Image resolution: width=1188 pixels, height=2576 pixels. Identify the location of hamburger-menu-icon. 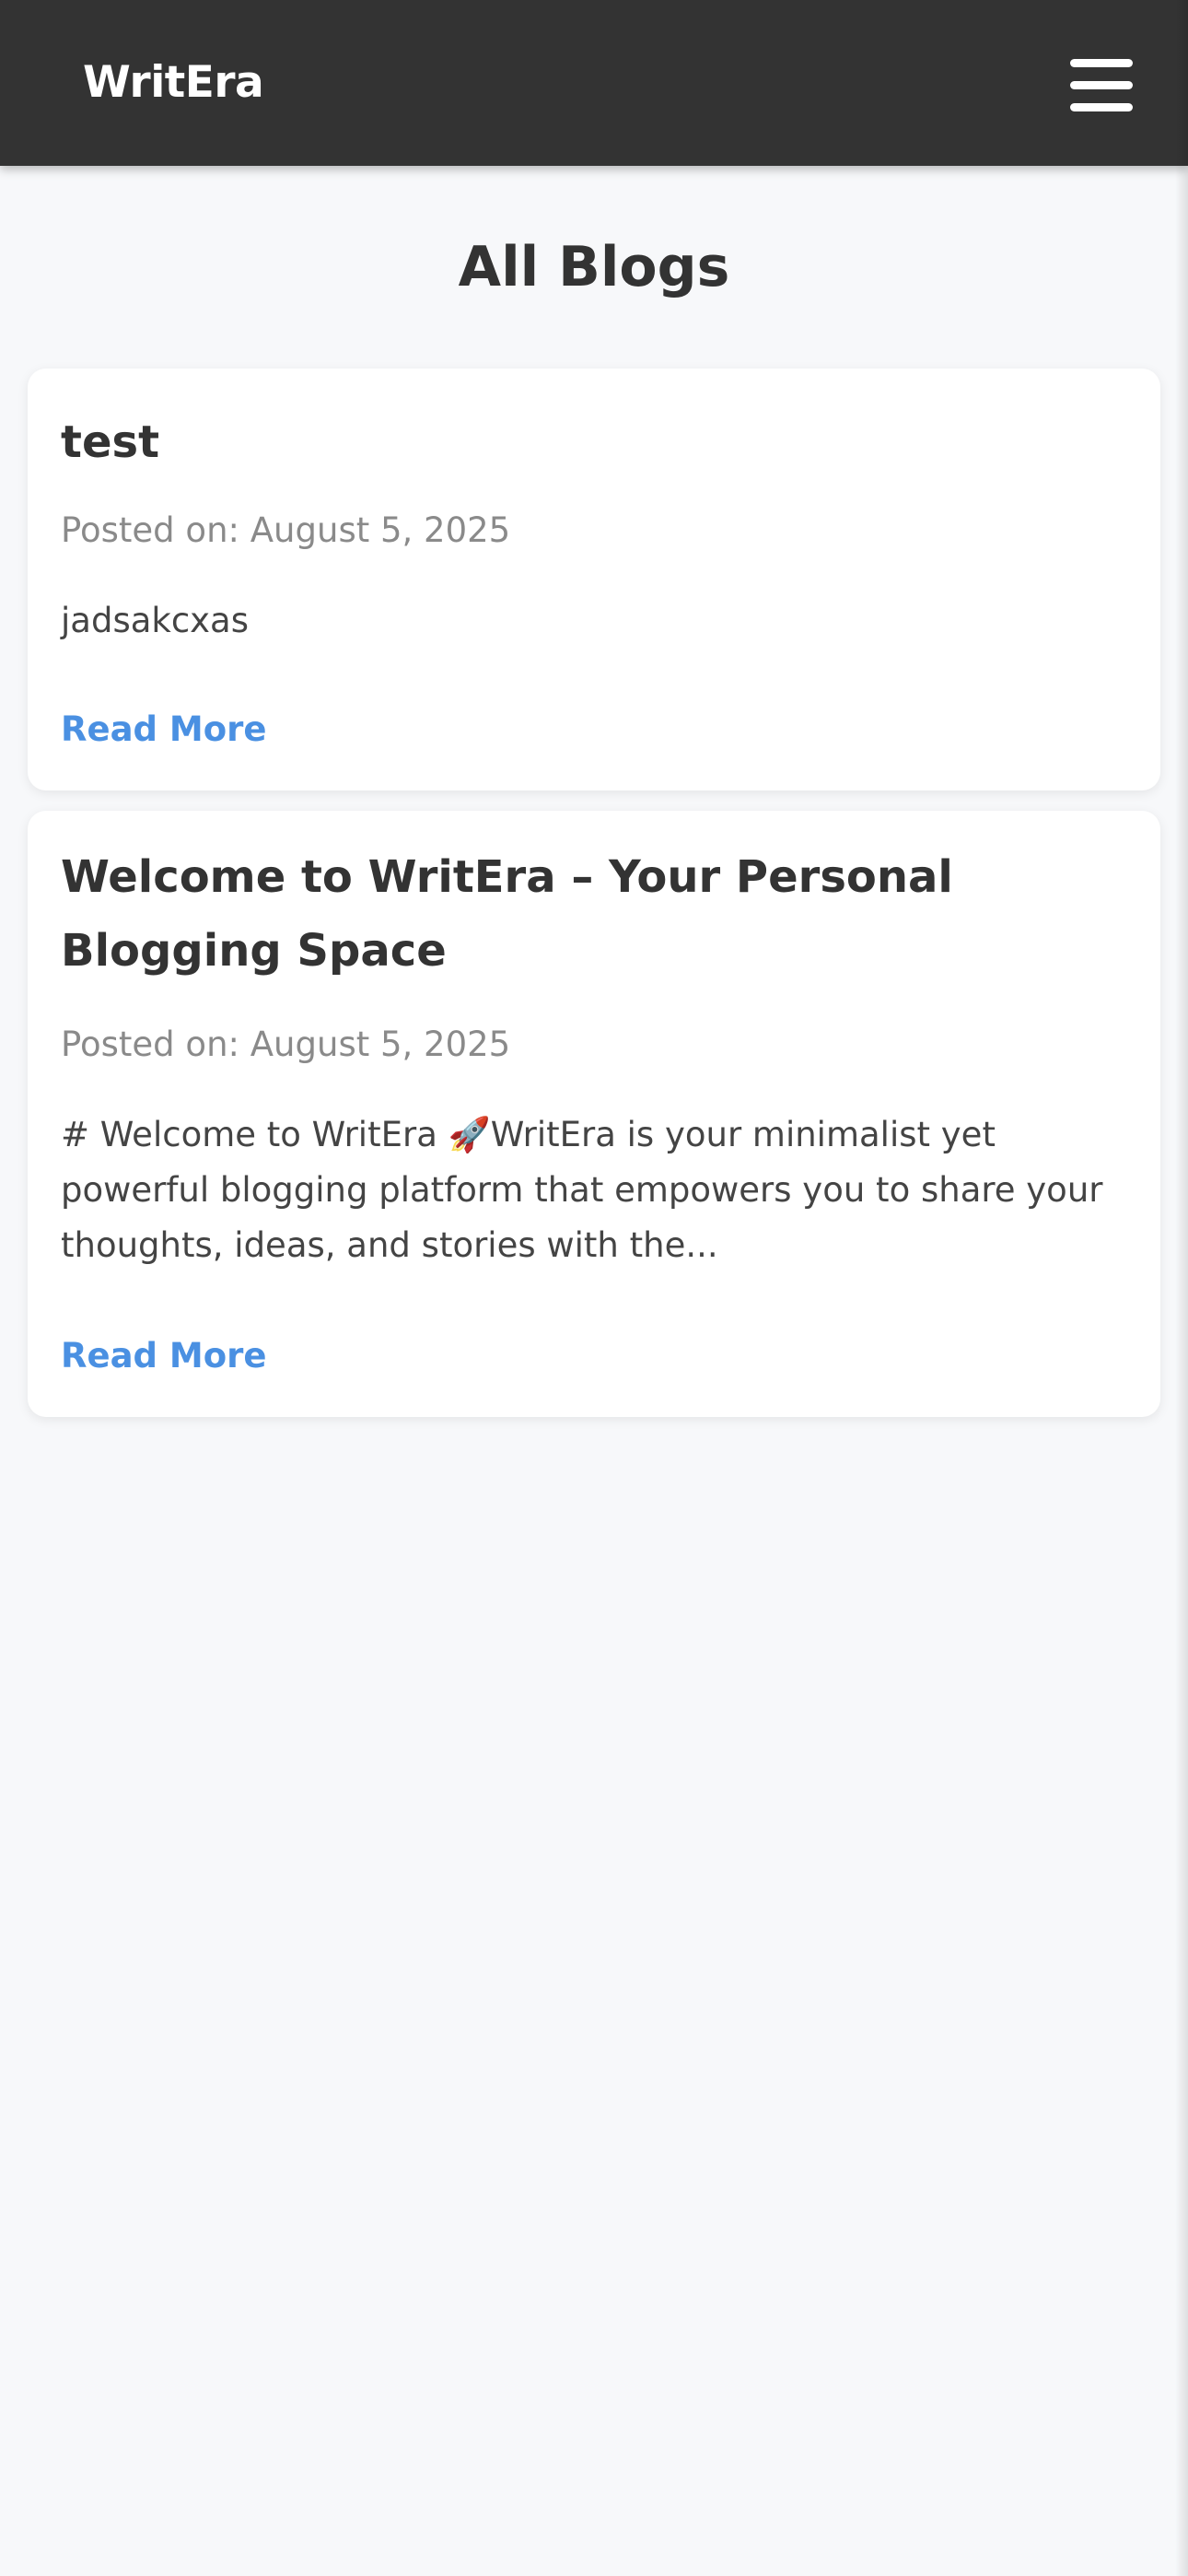
(1101, 84).